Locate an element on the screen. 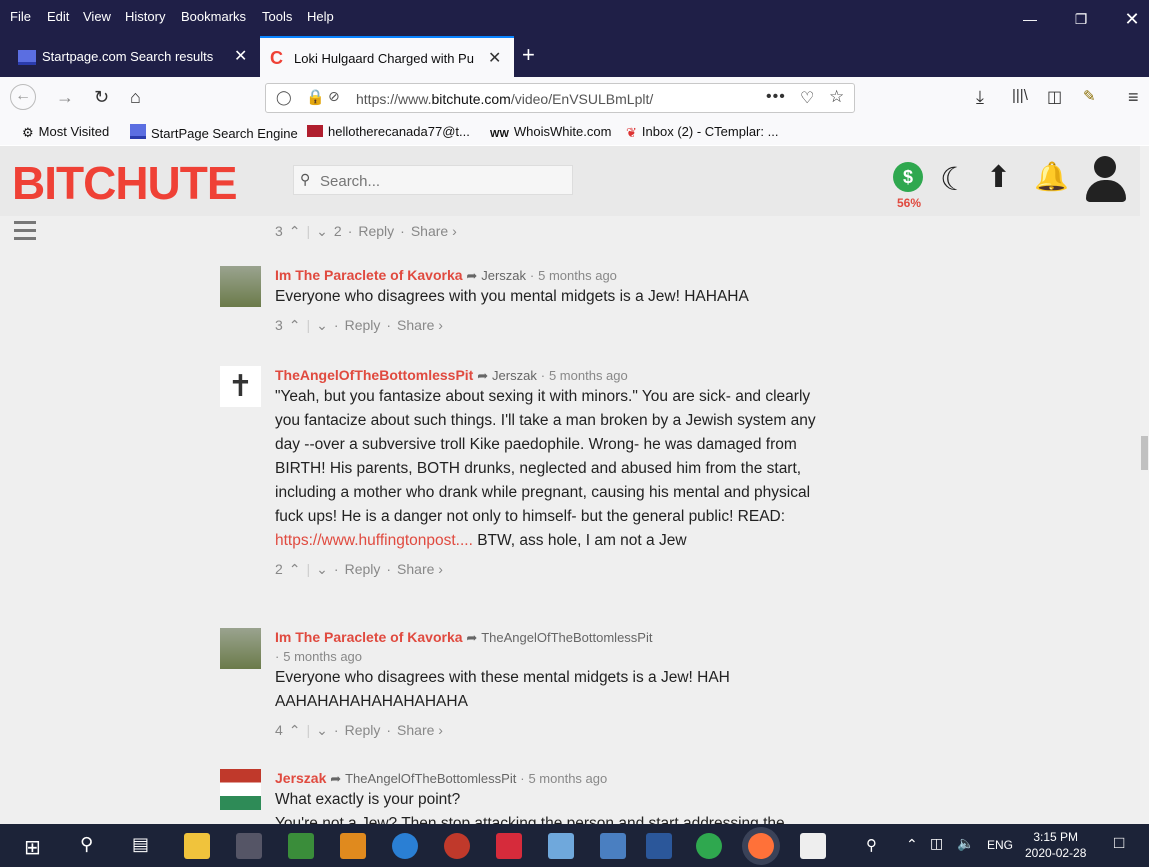 This screenshot has width=1149, height=867. menu-edit: Edit is located at coordinates (58, 16).